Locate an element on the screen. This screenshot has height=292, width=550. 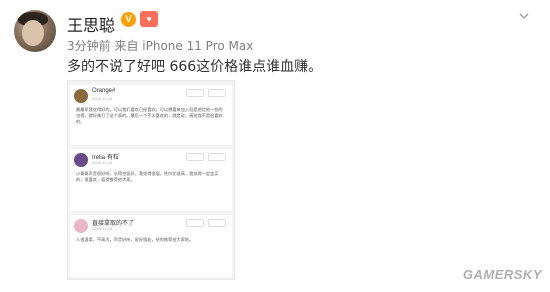
avatar is located at coordinates (35, 31).